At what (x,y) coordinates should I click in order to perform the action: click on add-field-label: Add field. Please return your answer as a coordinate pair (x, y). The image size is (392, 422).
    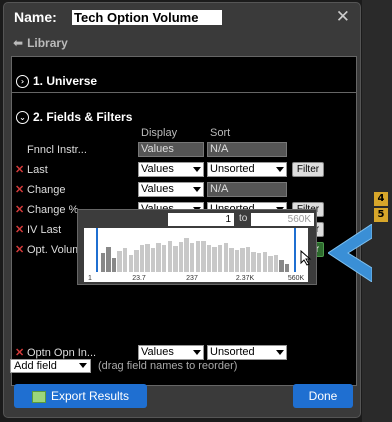
    Looking at the image, I should click on (35, 366).